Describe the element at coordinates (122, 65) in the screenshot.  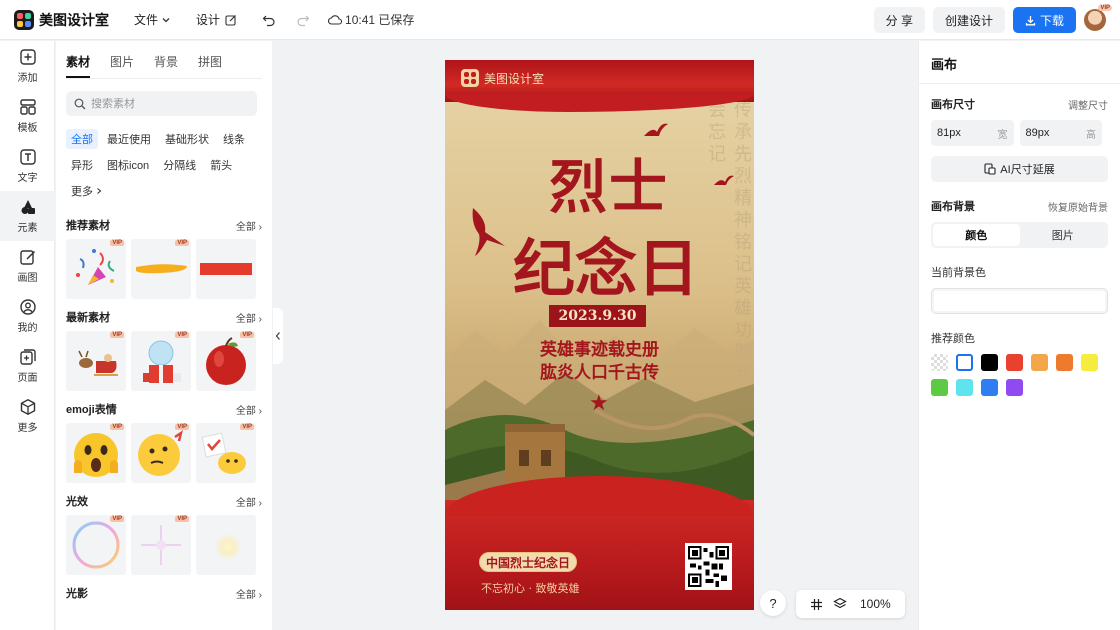
I see `tab-image: 图片` at that location.